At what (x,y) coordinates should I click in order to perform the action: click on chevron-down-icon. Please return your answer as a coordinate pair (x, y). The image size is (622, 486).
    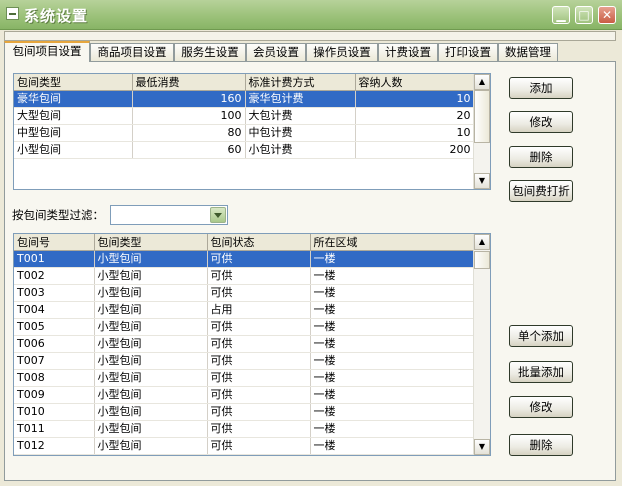
    Looking at the image, I should click on (218, 215).